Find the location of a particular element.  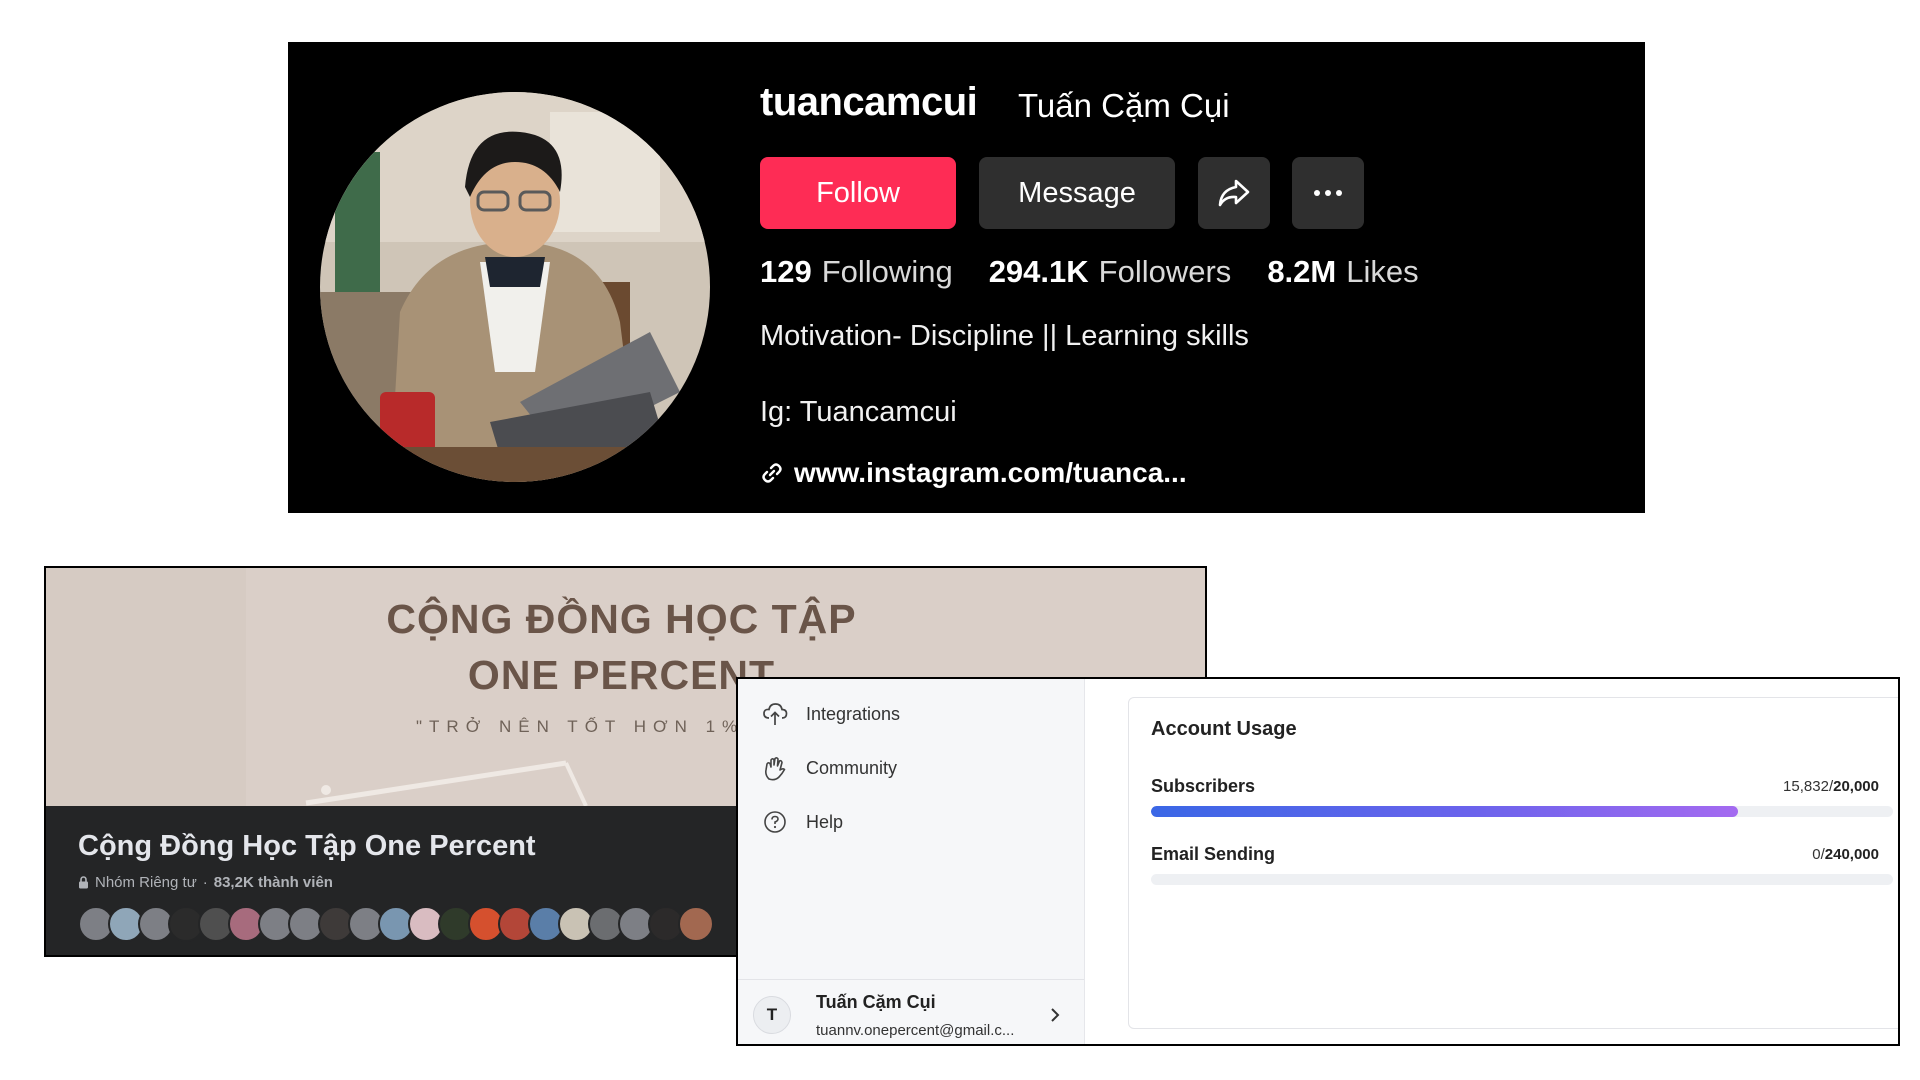

sidebar-item-label: Integrations is located at coordinates (853, 713).